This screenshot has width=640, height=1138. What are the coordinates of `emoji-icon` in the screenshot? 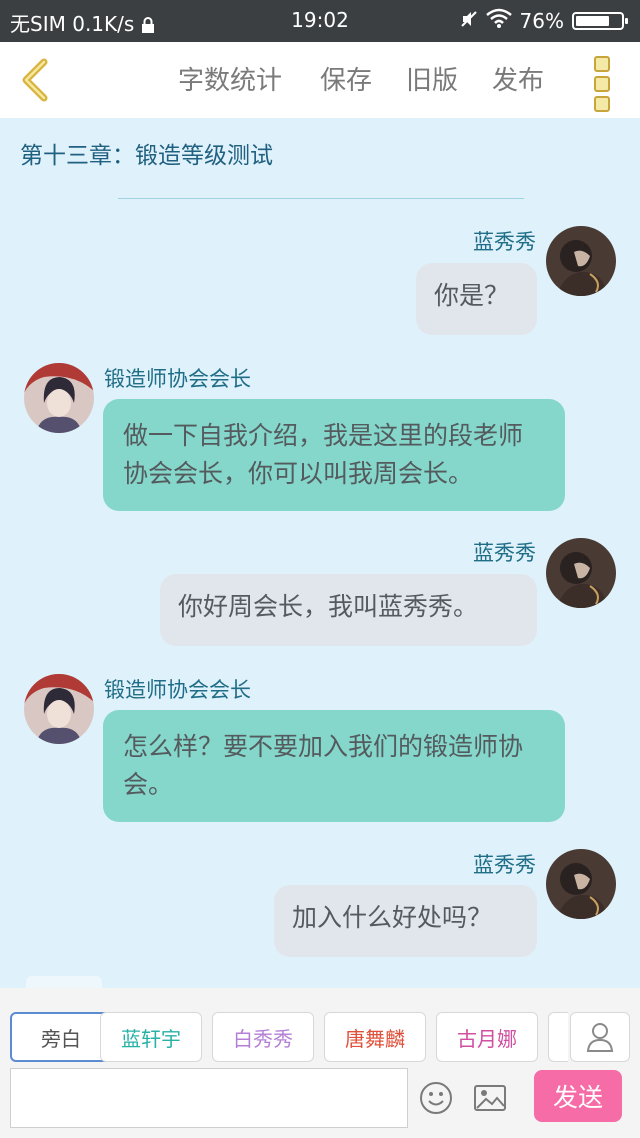 It's located at (436, 1098).